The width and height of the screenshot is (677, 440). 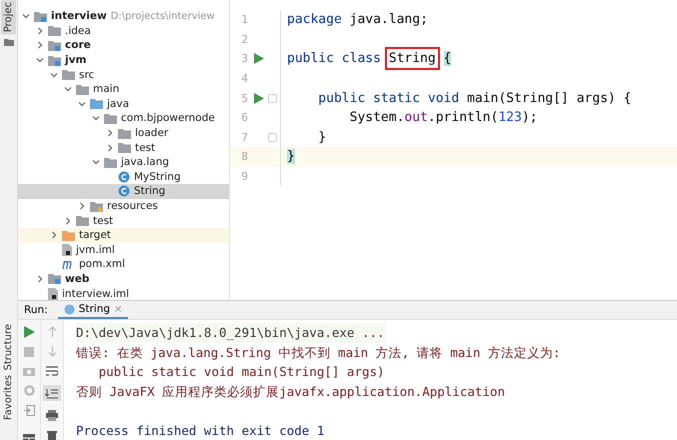 I want to click on tree-item: interview.iml, so click(x=123, y=293).